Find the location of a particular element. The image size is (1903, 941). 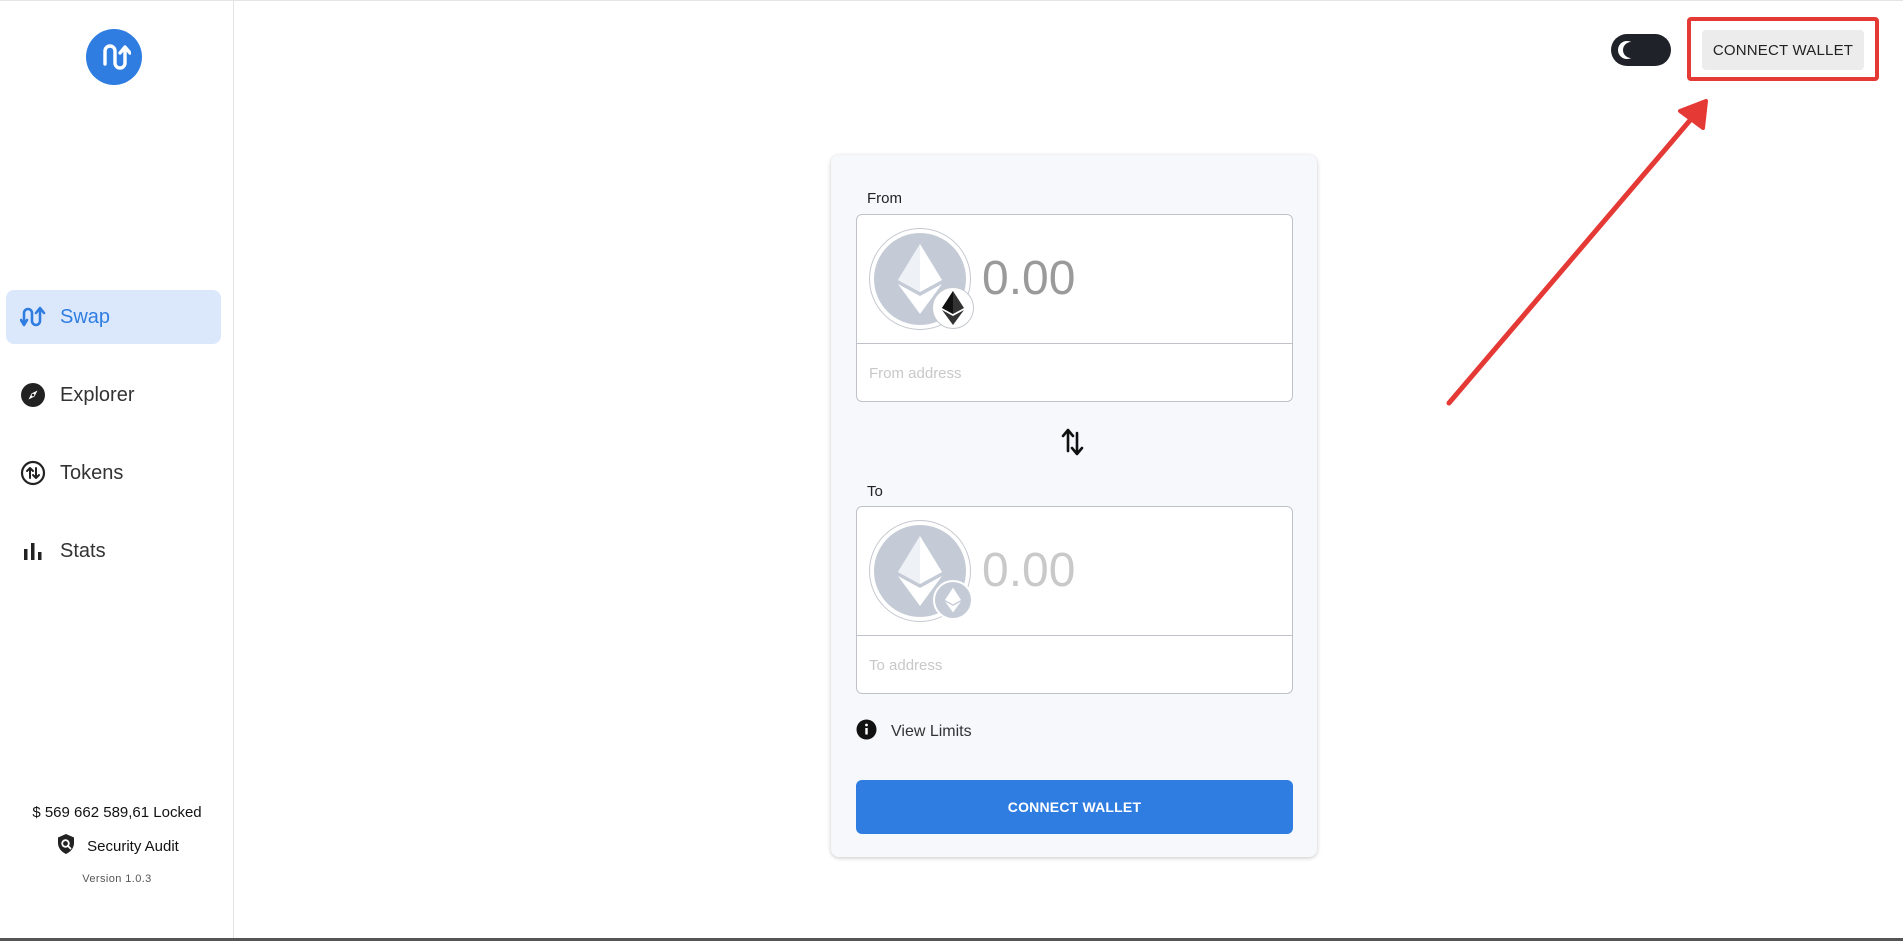

header-connect-wallet-button: CONNECT WALLET is located at coordinates (1783, 50).